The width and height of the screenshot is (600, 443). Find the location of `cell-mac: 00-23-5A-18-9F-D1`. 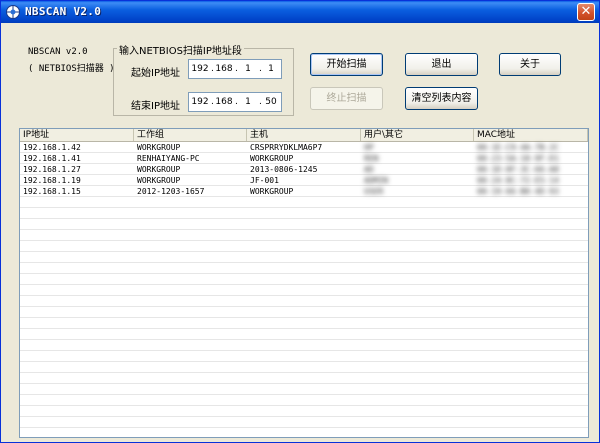

cell-mac: 00-23-5A-18-9F-D1 is located at coordinates (518, 158).